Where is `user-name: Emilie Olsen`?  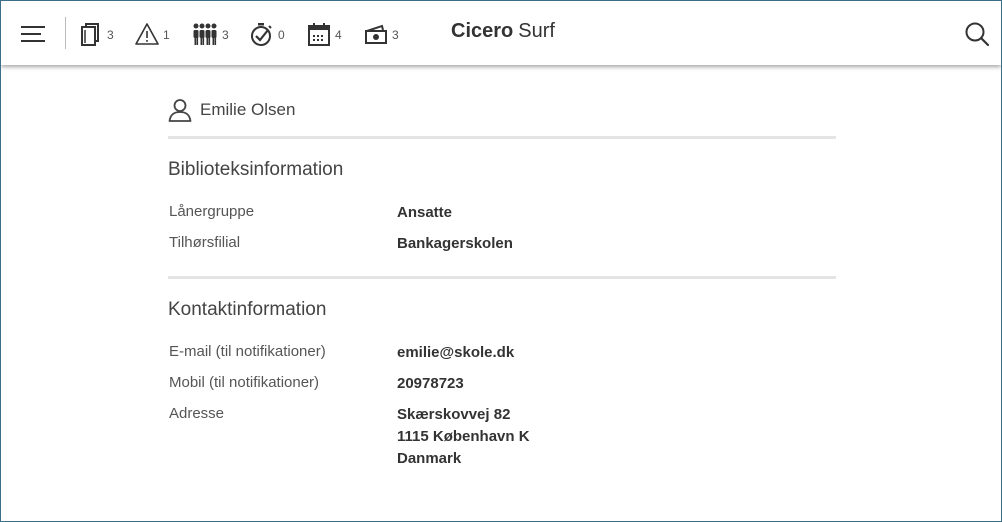 user-name: Emilie Olsen is located at coordinates (248, 109).